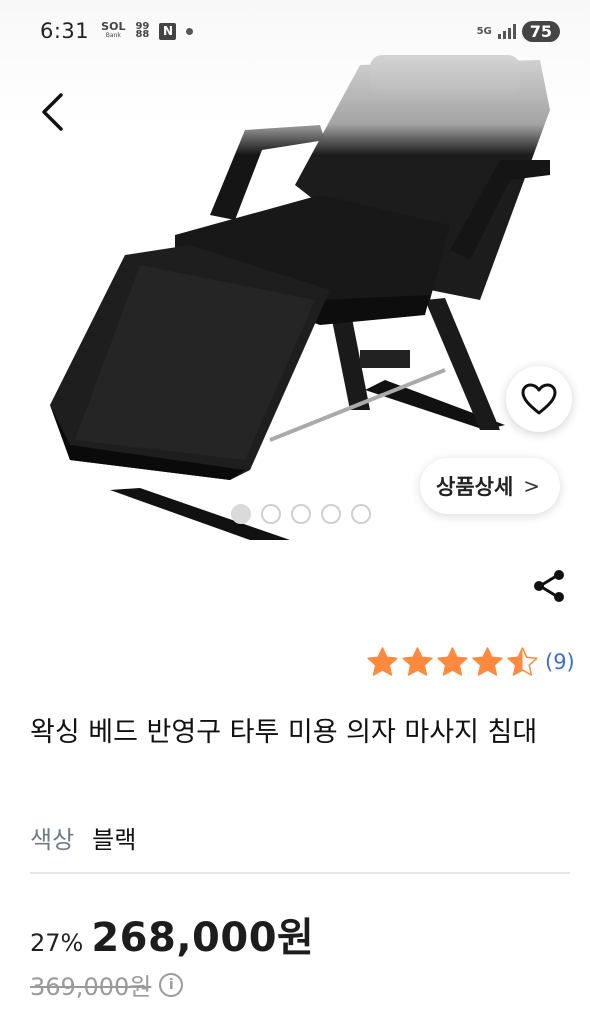 The width and height of the screenshot is (590, 1024). I want to click on price-row: 27% 268,000원, so click(172, 934).